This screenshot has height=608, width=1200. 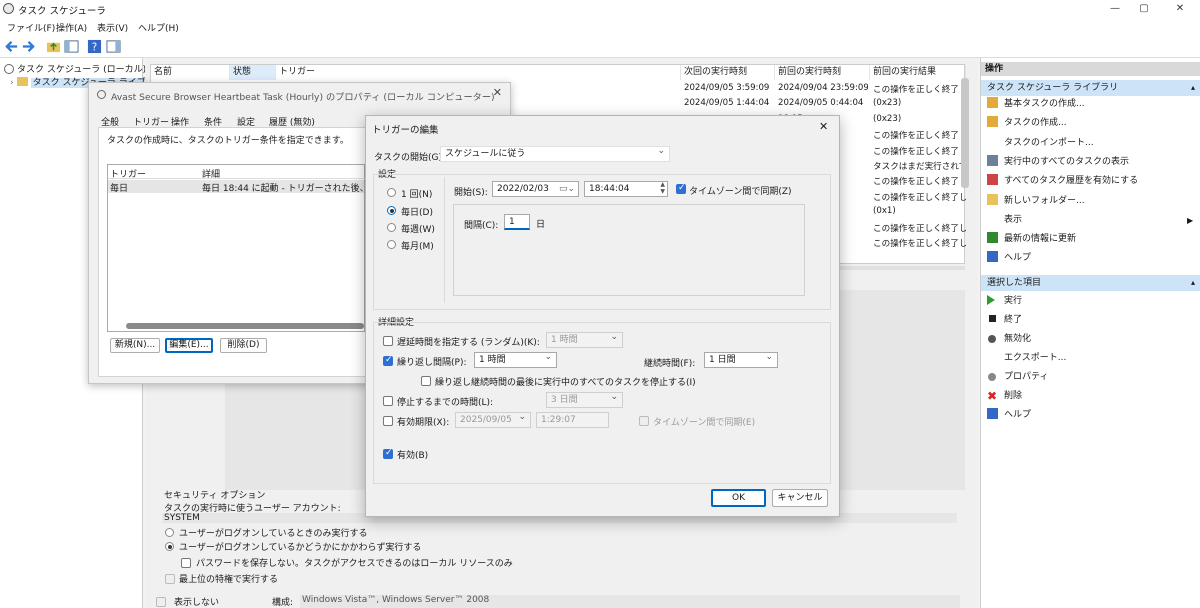 I want to click on cancel-button: キャンセル, so click(x=800, y=498).